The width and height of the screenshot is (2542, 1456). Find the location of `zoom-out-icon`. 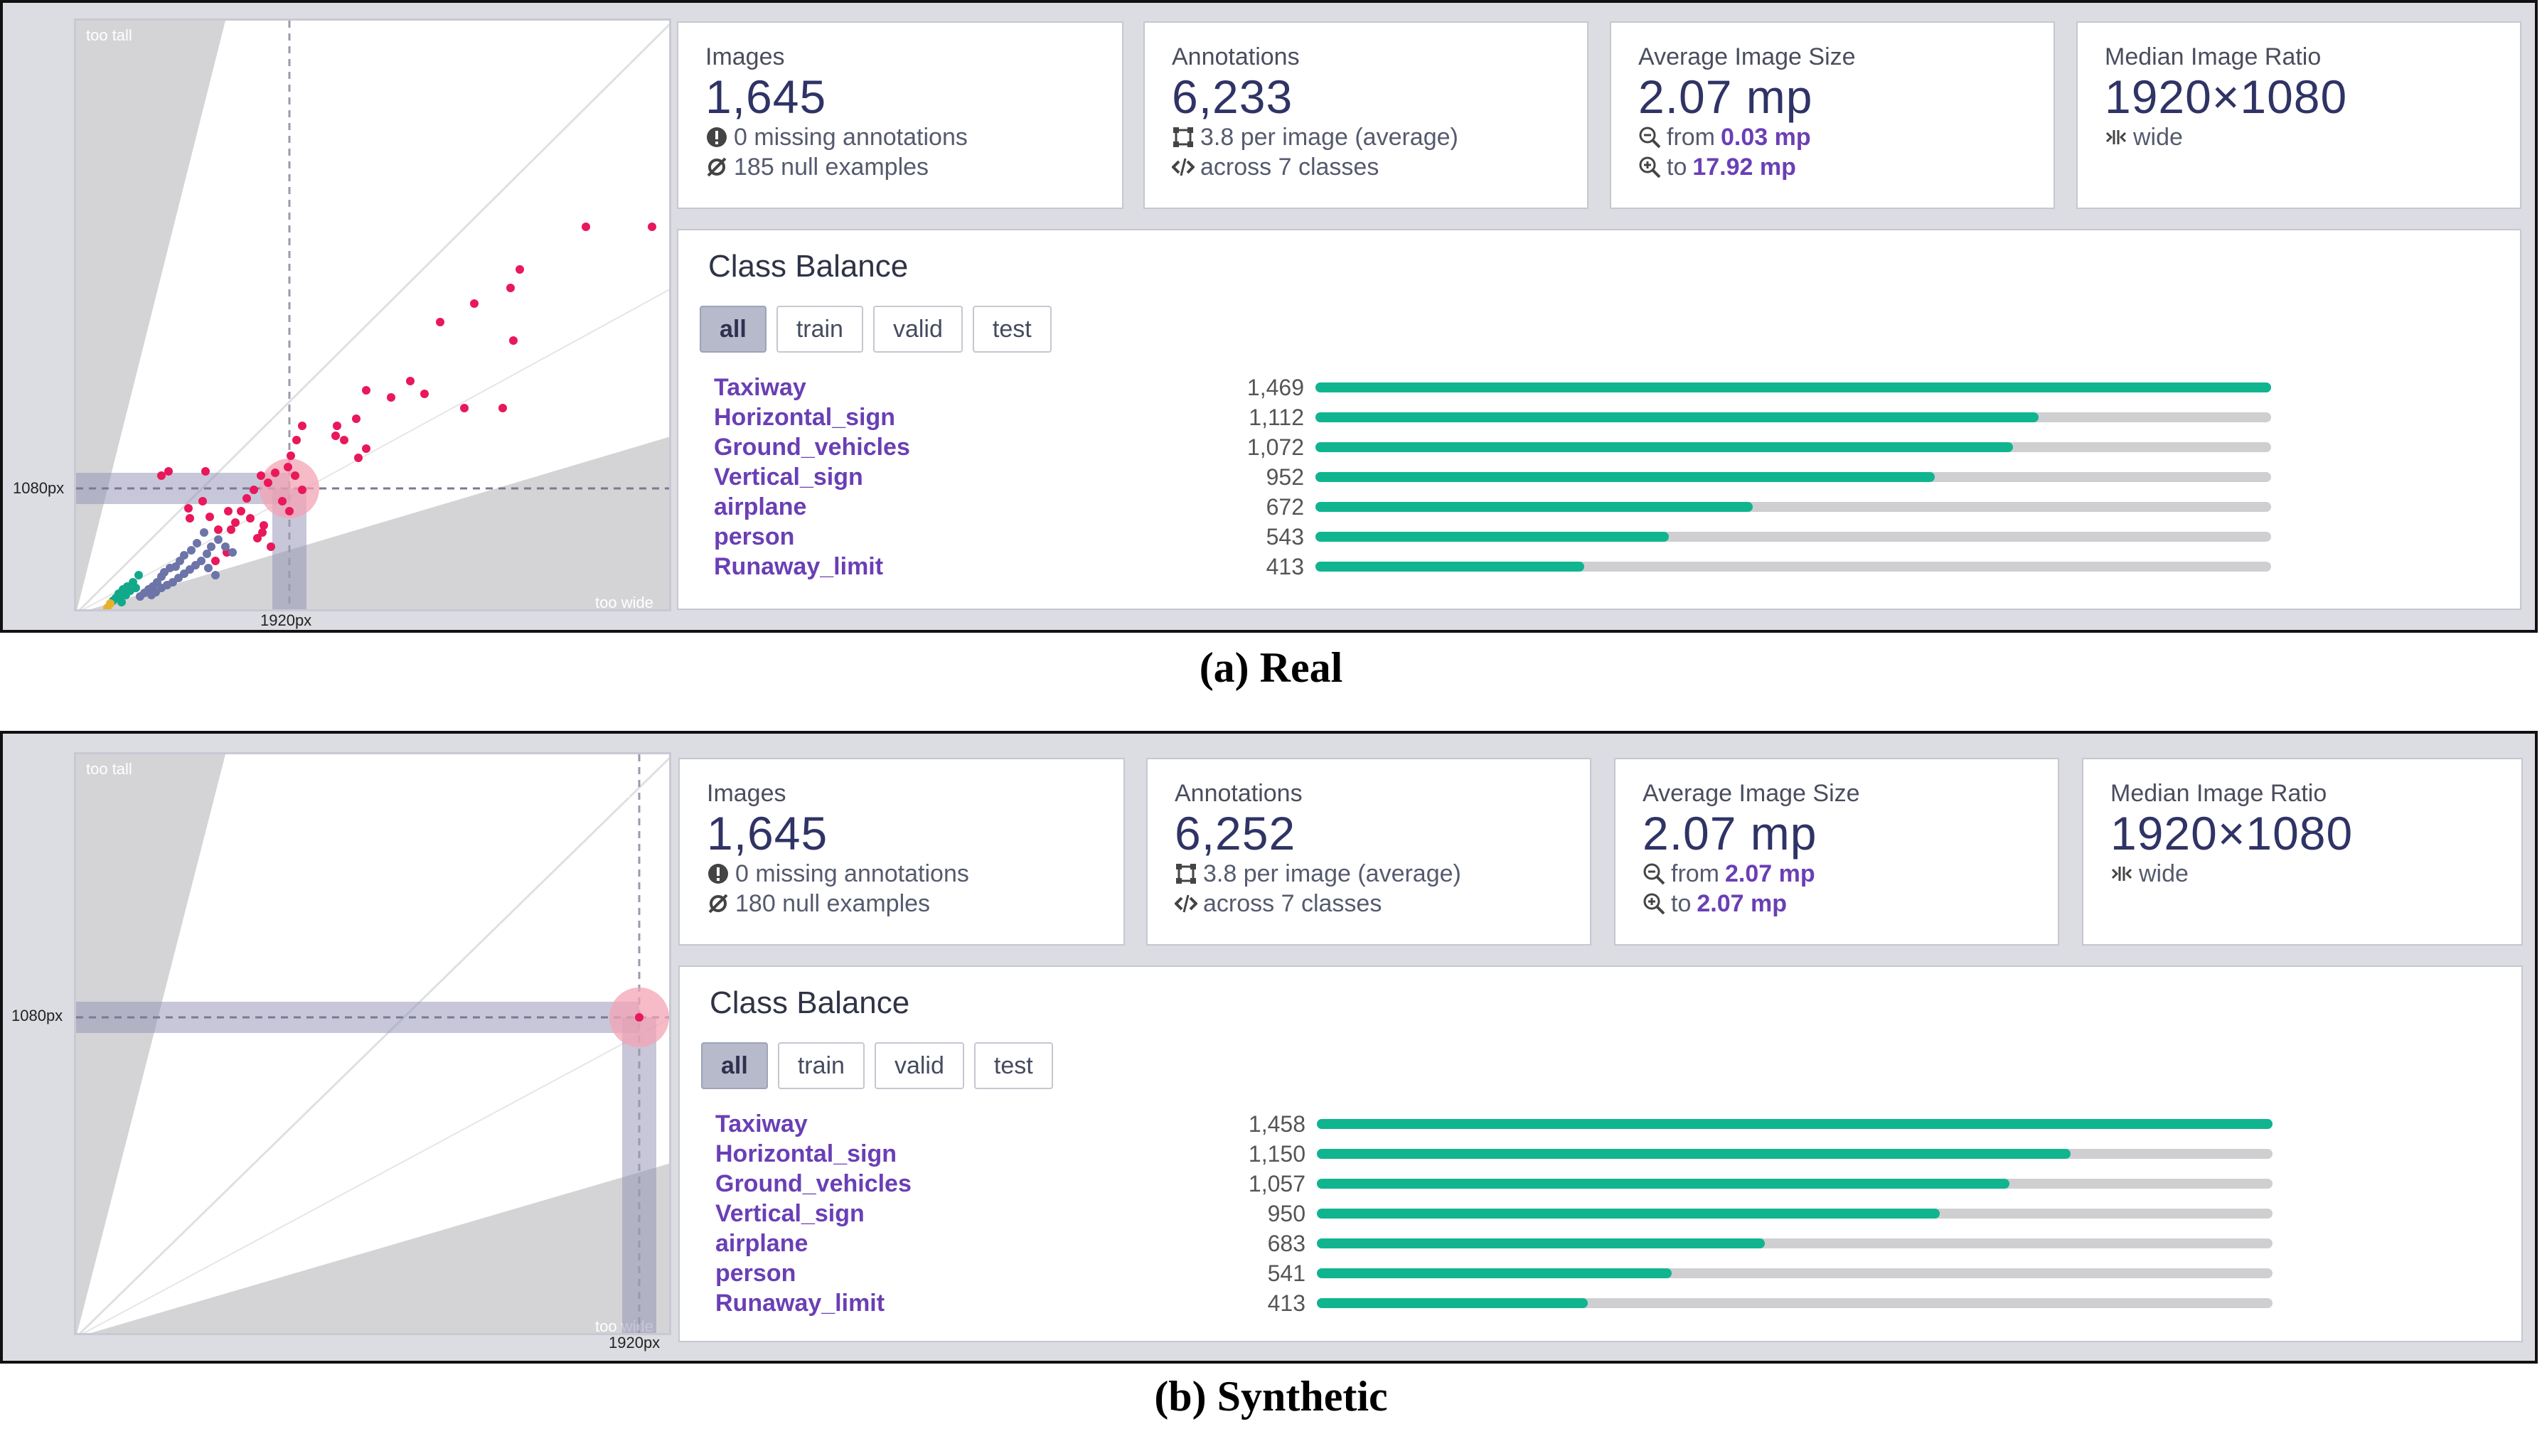

zoom-out-icon is located at coordinates (1654, 874).